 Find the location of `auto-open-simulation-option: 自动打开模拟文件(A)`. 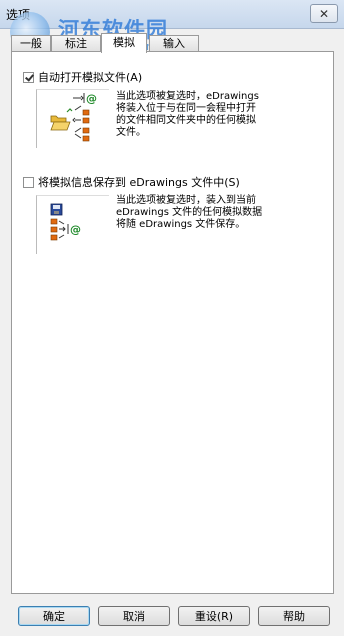

auto-open-simulation-option: 自动打开模拟文件(A) is located at coordinates (82, 77).